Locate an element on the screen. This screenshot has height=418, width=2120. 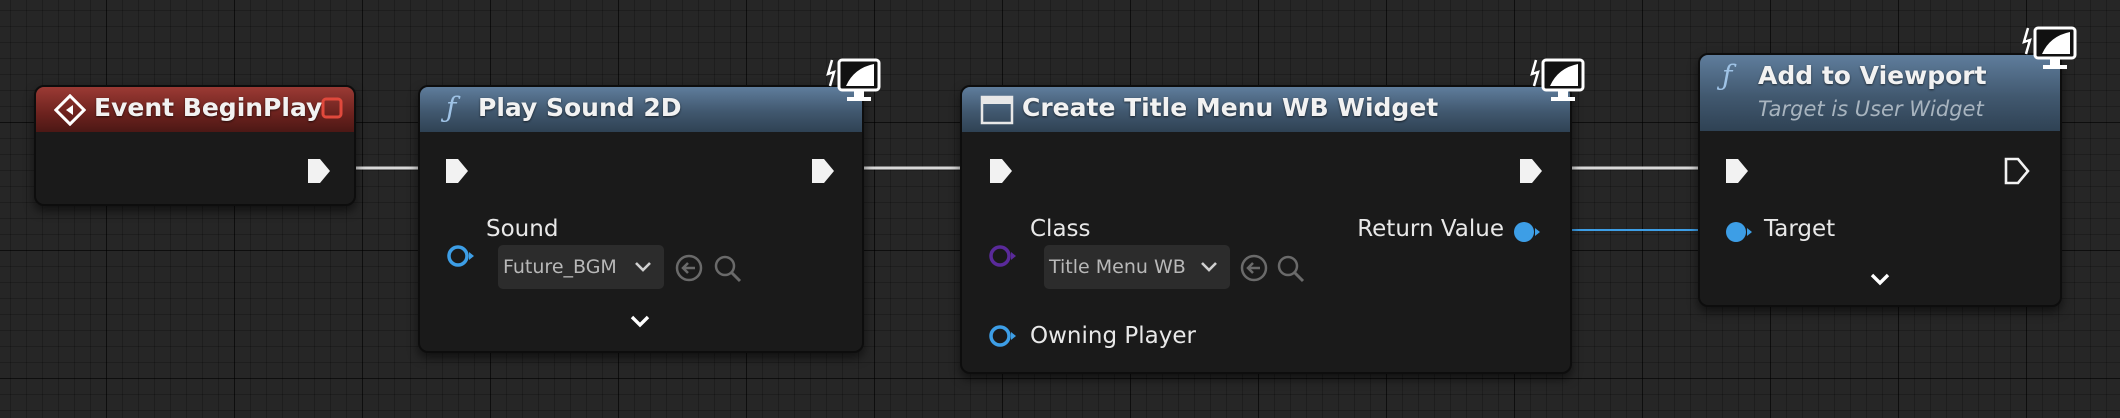
event-diamond-icon is located at coordinates (70, 110).